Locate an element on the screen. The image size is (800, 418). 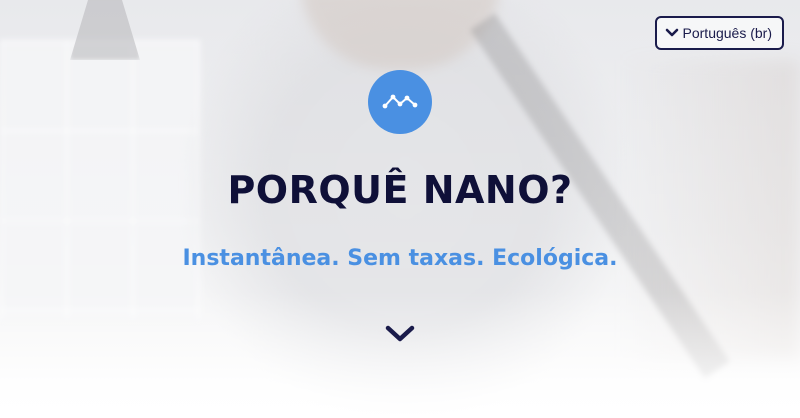
scroll-down-button is located at coordinates (400, 336).